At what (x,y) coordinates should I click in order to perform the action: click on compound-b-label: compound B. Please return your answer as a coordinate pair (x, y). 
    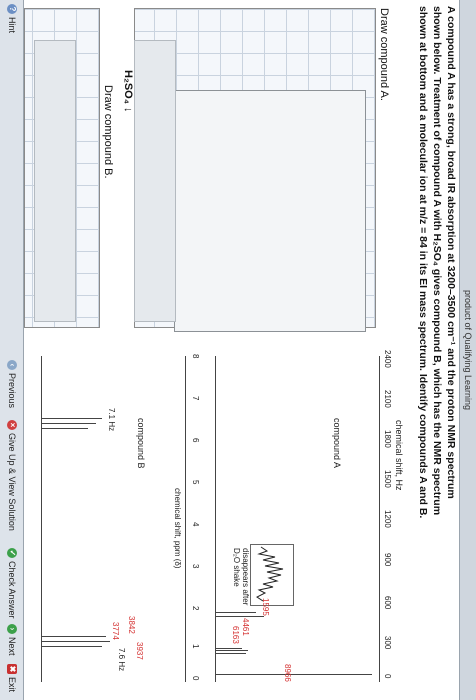
    Looking at the image, I should click on (141, 443).